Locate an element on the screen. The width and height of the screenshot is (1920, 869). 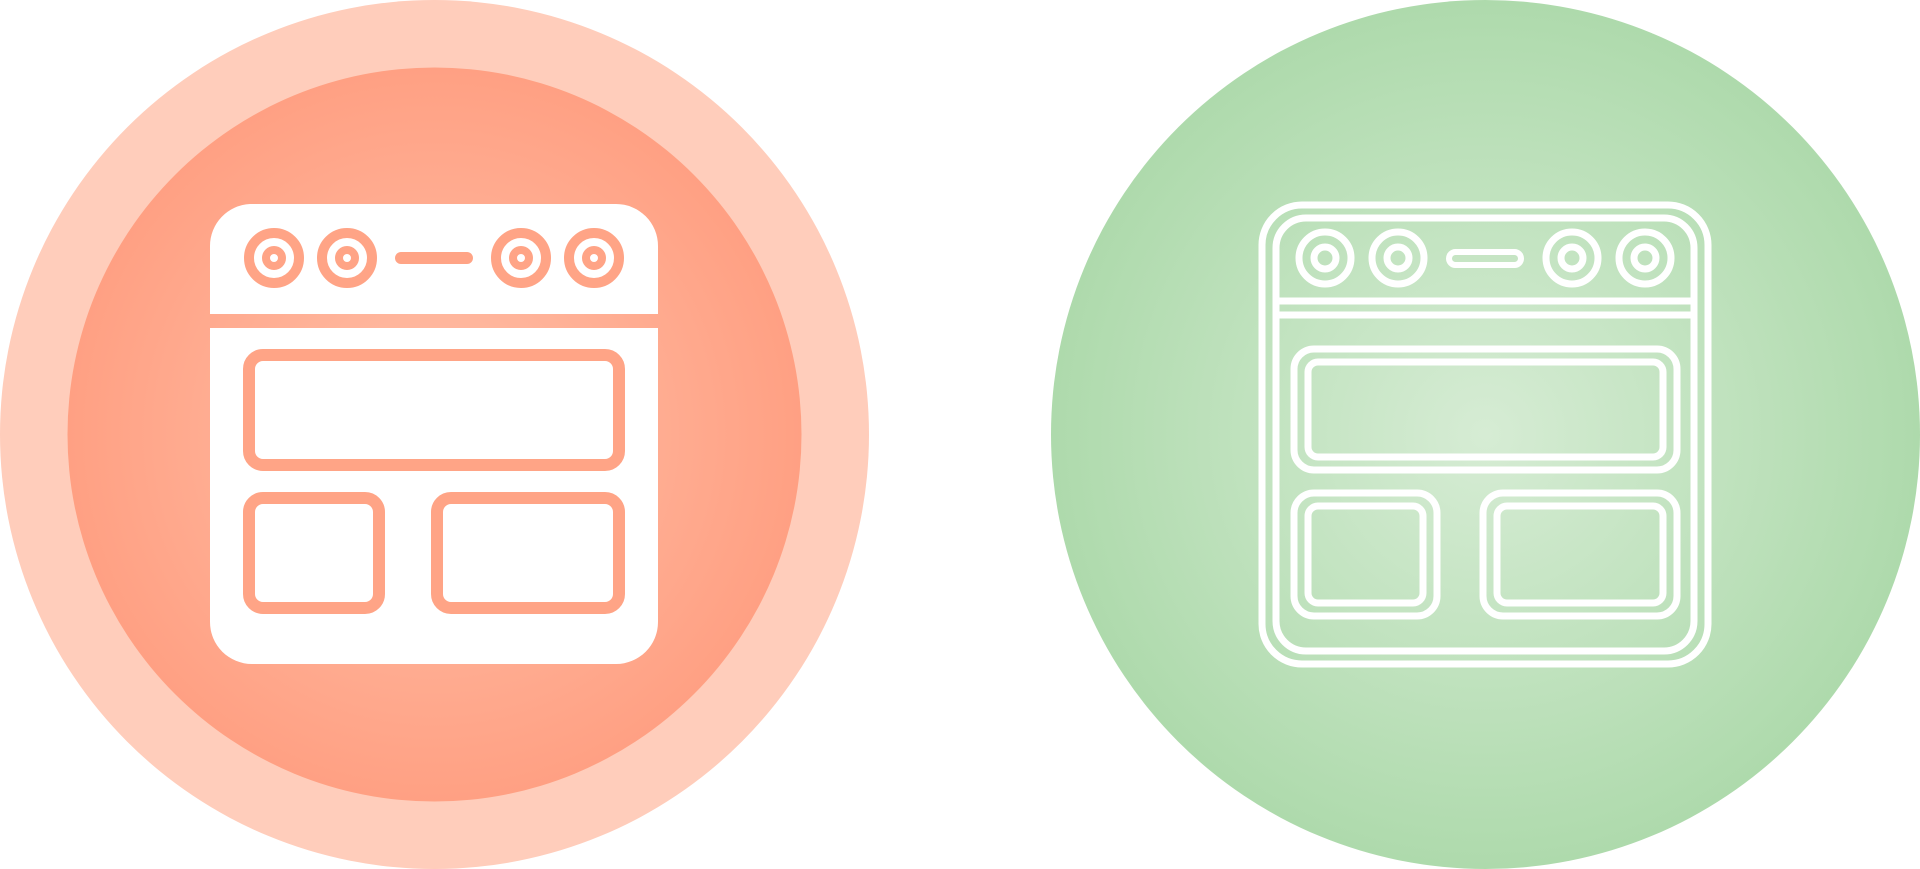
oven-glyph-filled is located at coordinates (433, 434).